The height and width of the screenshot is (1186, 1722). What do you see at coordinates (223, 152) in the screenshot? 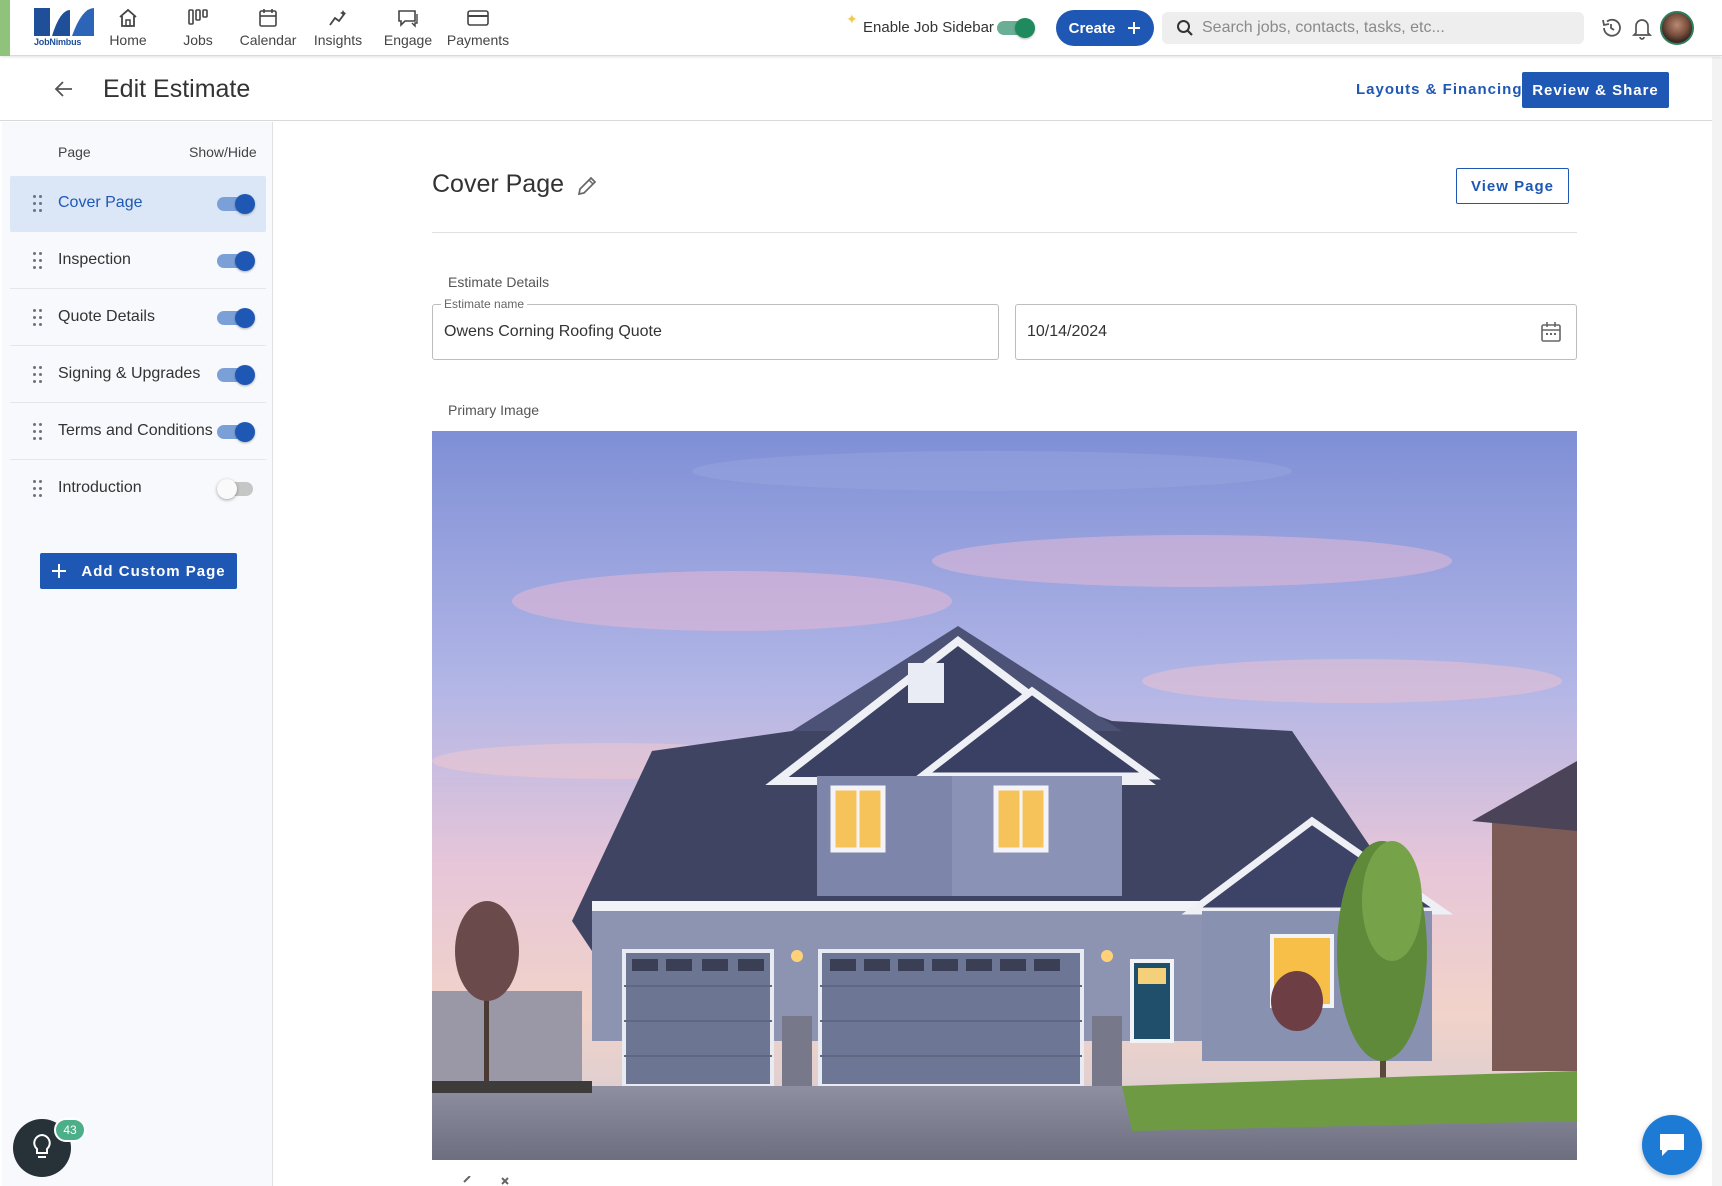
I see `show-hide-column-header: Show/Hide` at bounding box center [223, 152].